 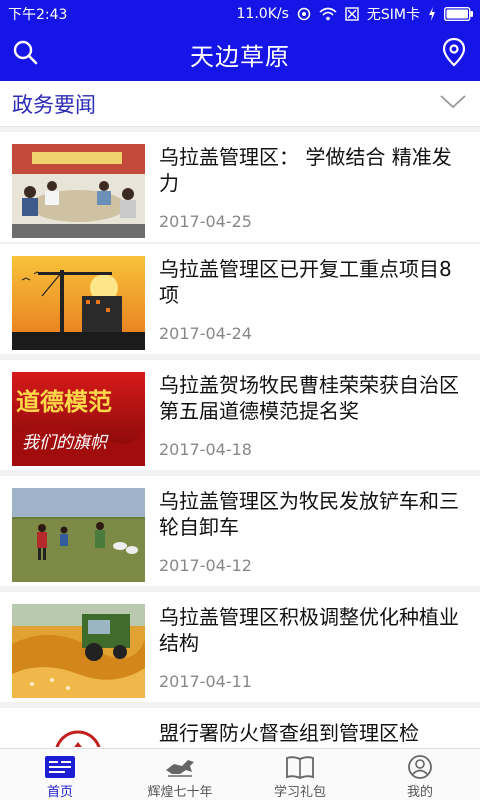 What do you see at coordinates (54, 105) in the screenshot?
I see `section-title: 政务要闻` at bounding box center [54, 105].